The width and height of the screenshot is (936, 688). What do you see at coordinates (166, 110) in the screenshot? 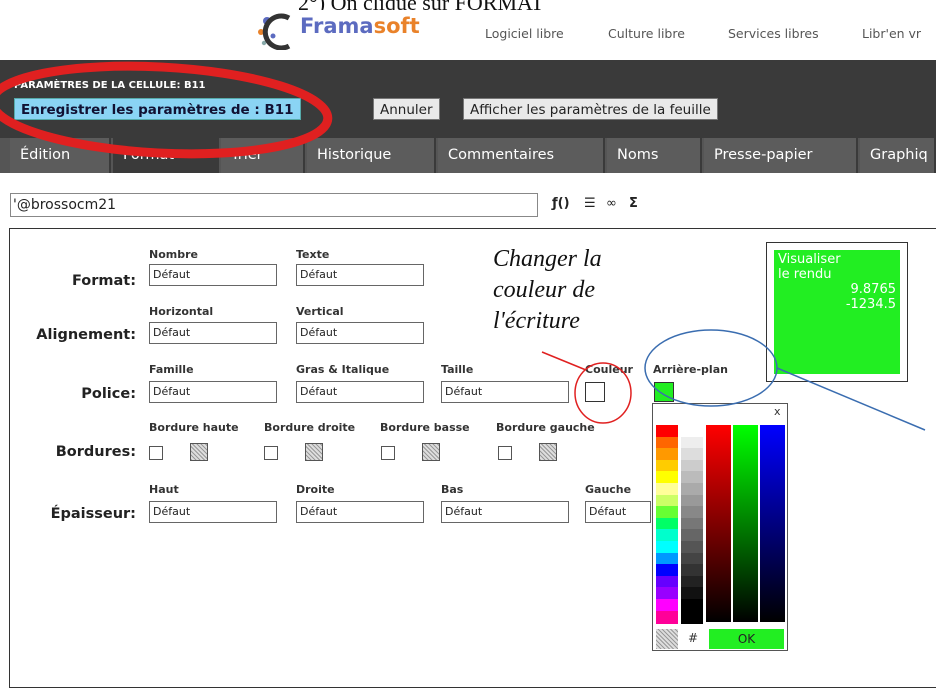
I see `red-ellipse-save` at bounding box center [166, 110].